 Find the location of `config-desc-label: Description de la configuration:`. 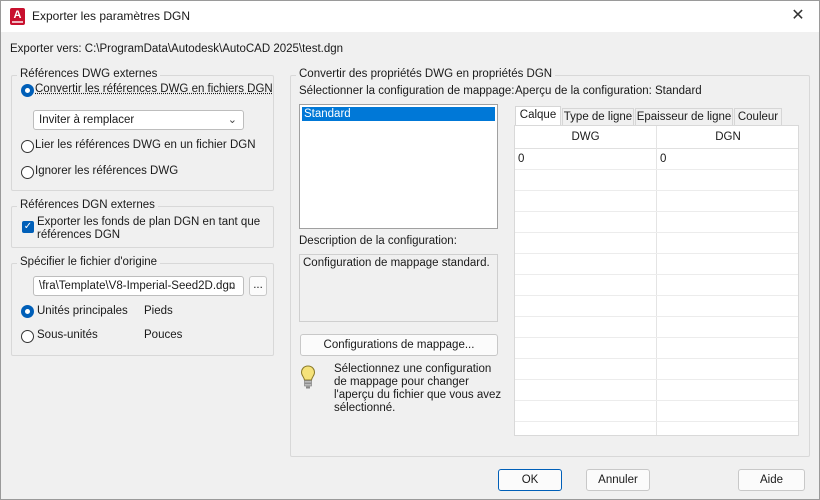

config-desc-label: Description de la configuration: is located at coordinates (378, 241).